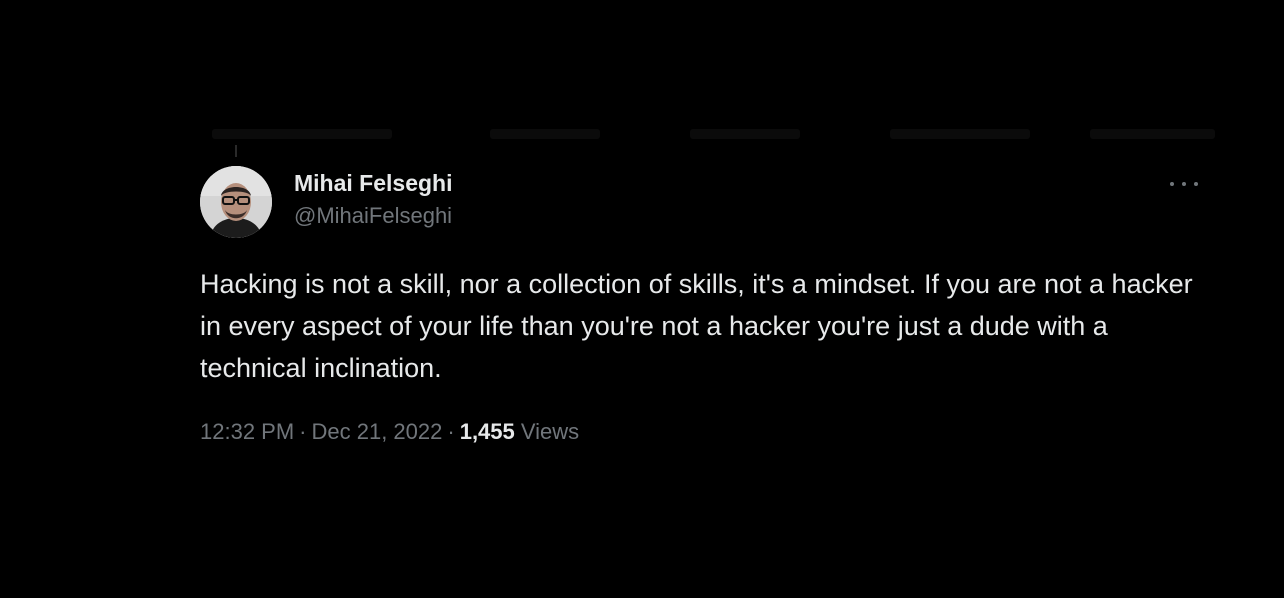 The width and height of the screenshot is (1284, 598). Describe the element at coordinates (373, 183) in the screenshot. I see `author-display-name: Mihai Felseghi` at that location.